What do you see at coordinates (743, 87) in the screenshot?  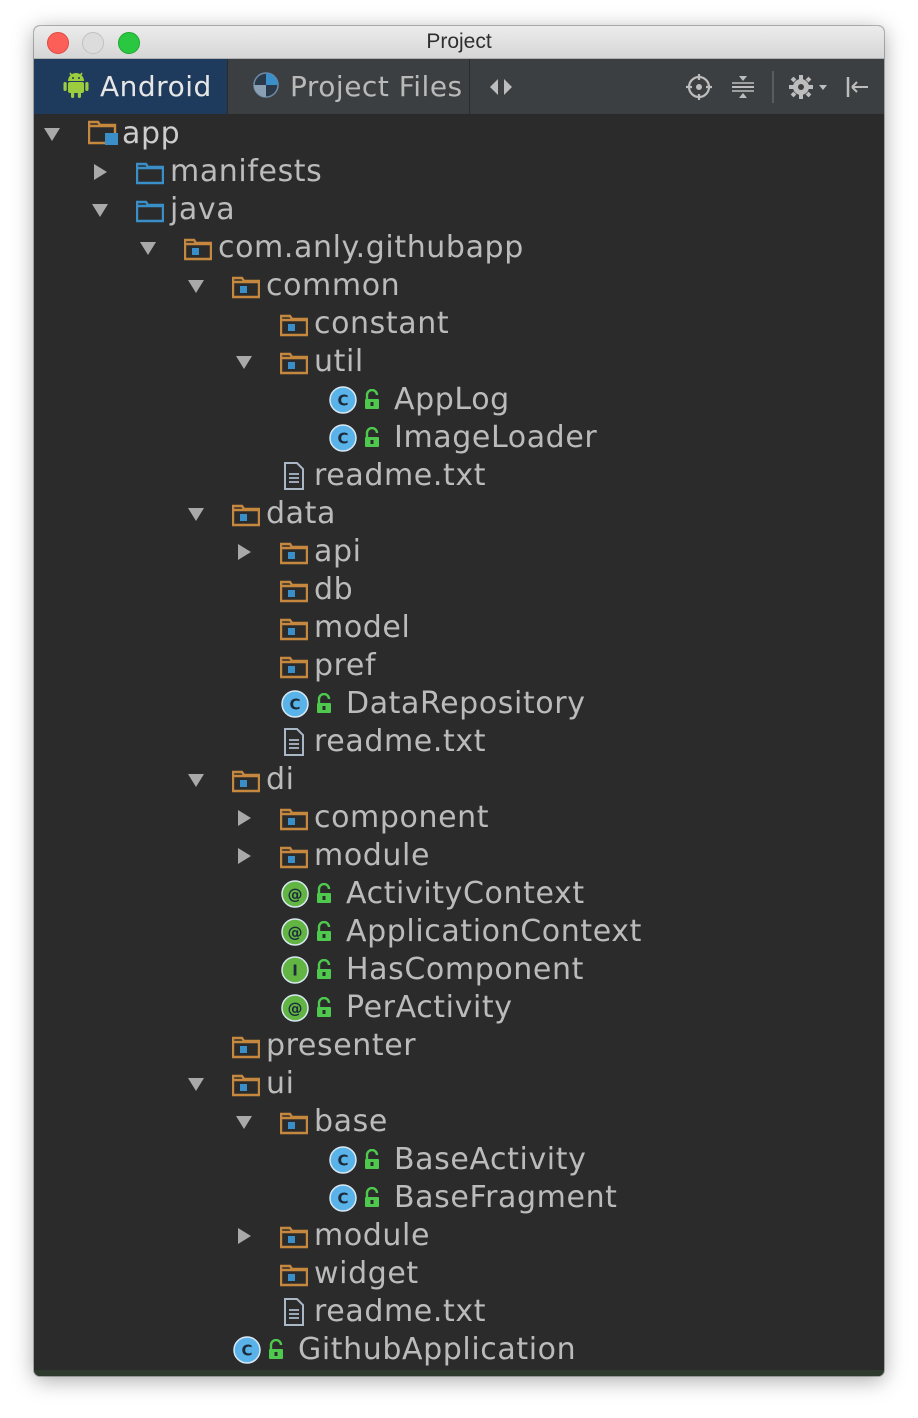 I see `collapse-all-icon` at bounding box center [743, 87].